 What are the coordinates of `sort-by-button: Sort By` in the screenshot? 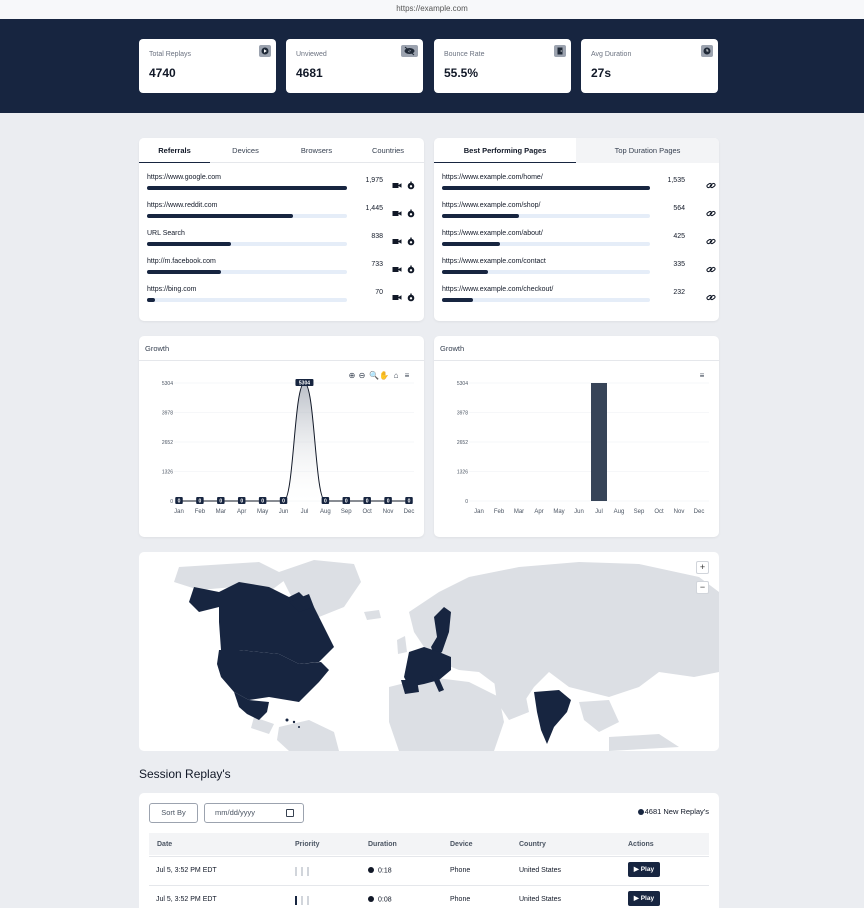 It's located at (173, 813).